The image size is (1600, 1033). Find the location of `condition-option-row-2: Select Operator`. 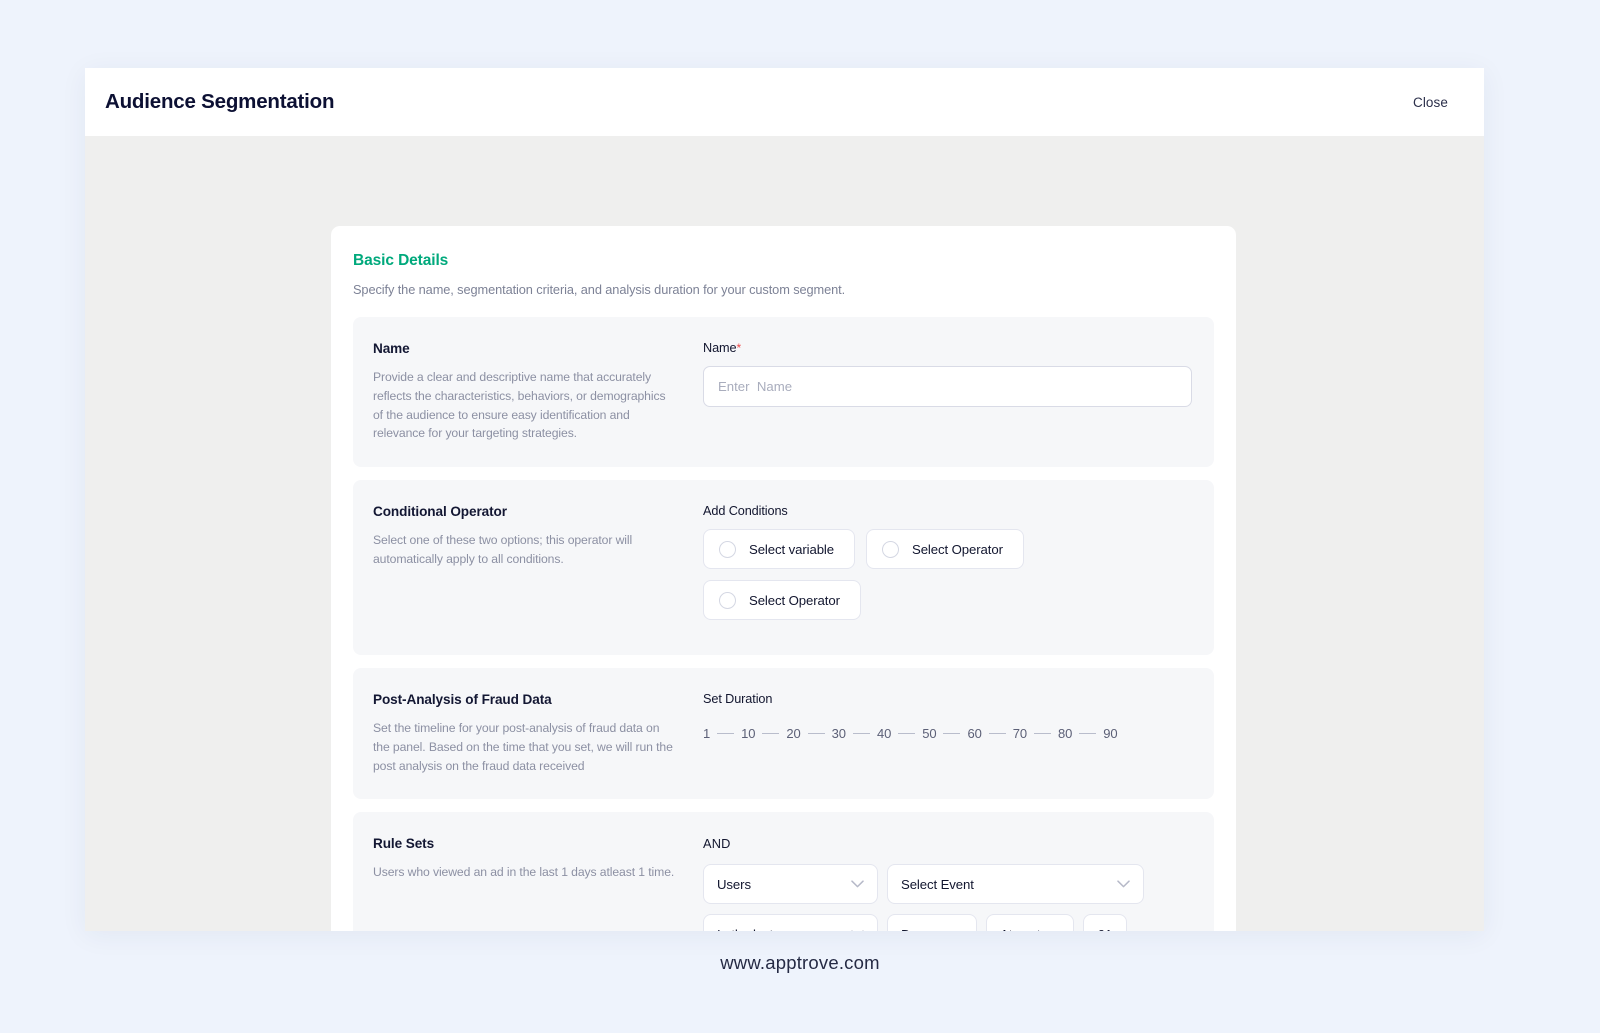

condition-option-row-2: Select Operator is located at coordinates (947, 600).